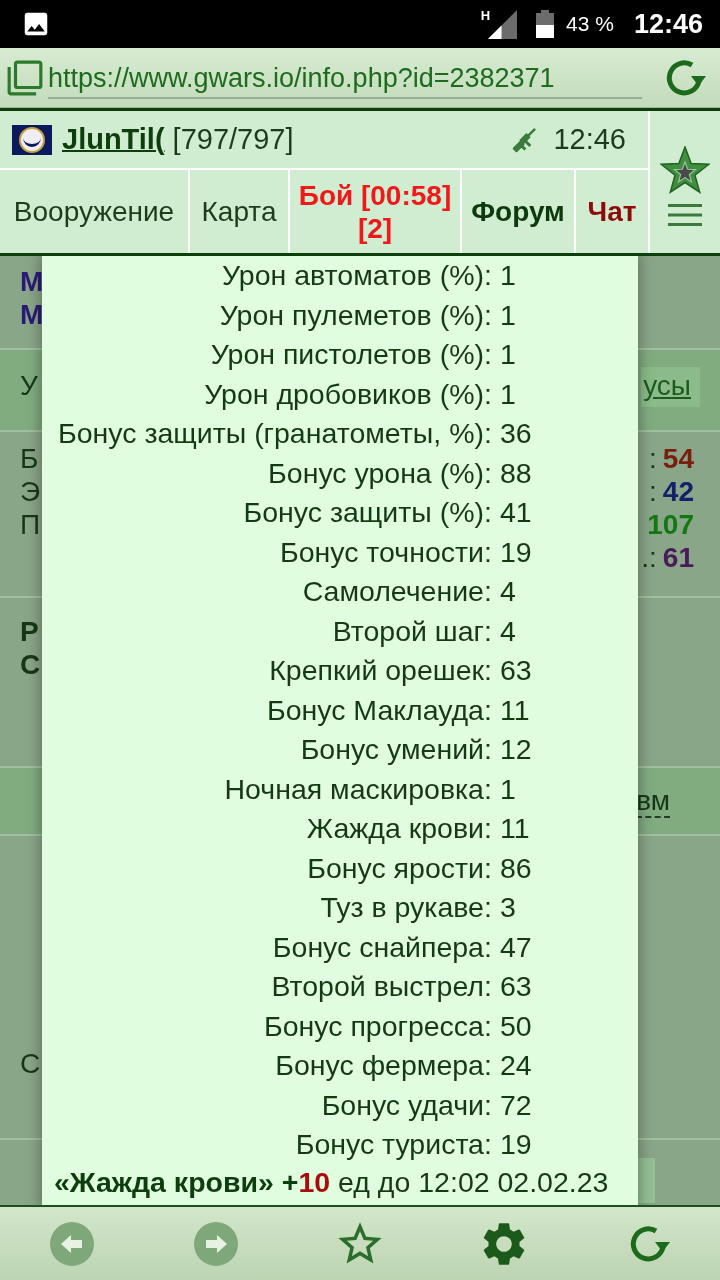 This screenshot has height=1280, width=720. What do you see at coordinates (508, 908) in the screenshot?
I see `stat-value: 3` at bounding box center [508, 908].